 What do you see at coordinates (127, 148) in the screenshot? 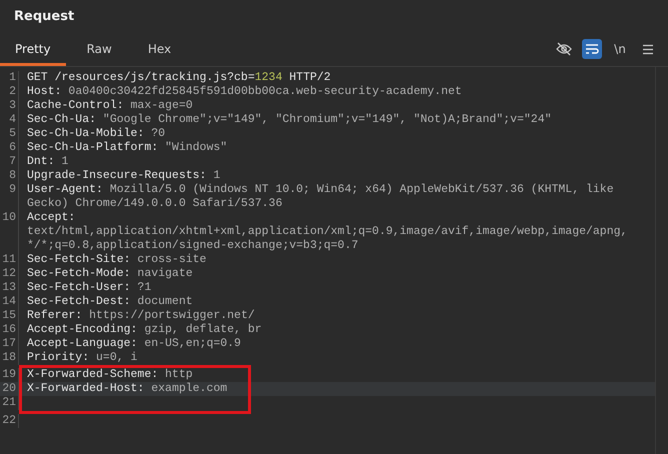
I see `code-line: Sec-Ch-Ua-Platform: "Windows"` at bounding box center [127, 148].